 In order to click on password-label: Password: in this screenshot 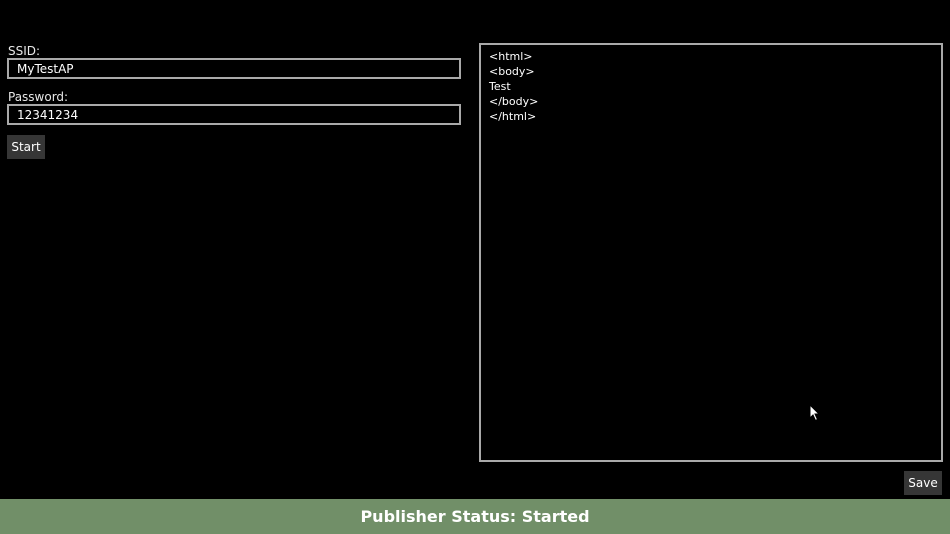, I will do `click(38, 97)`.